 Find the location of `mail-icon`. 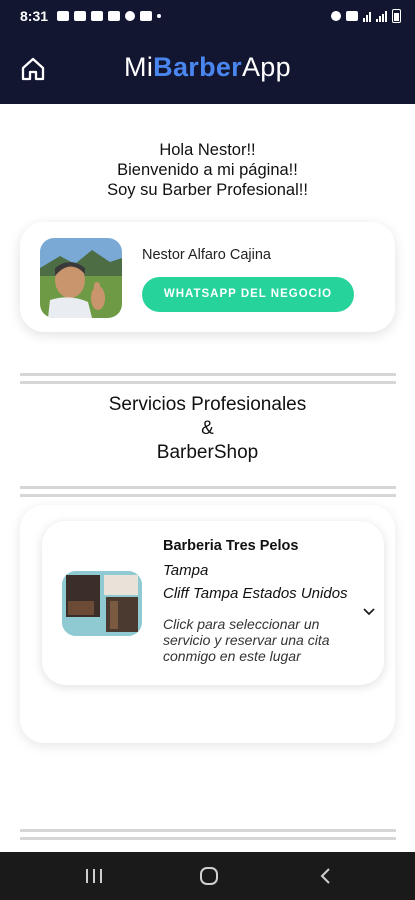

mail-icon is located at coordinates (80, 16).